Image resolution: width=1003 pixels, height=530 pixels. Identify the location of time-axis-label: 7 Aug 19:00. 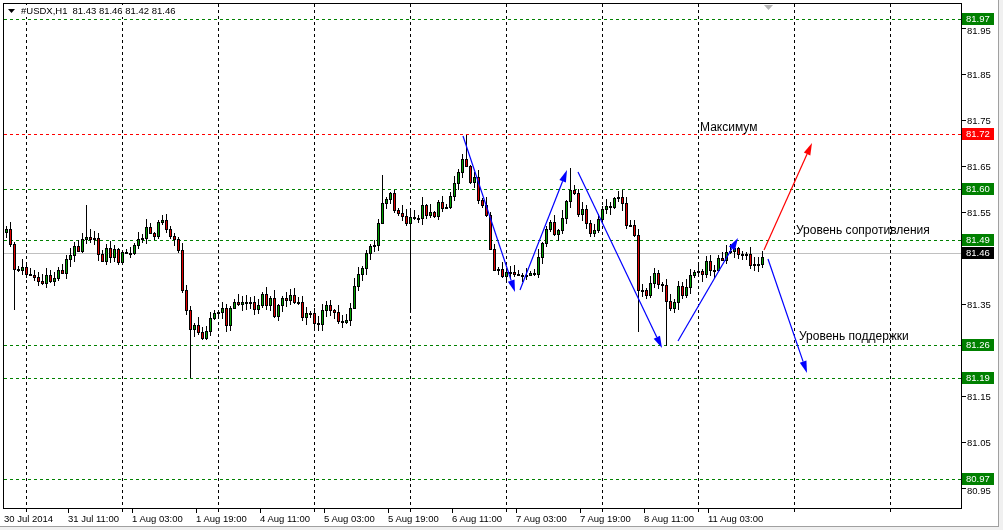
(605, 518).